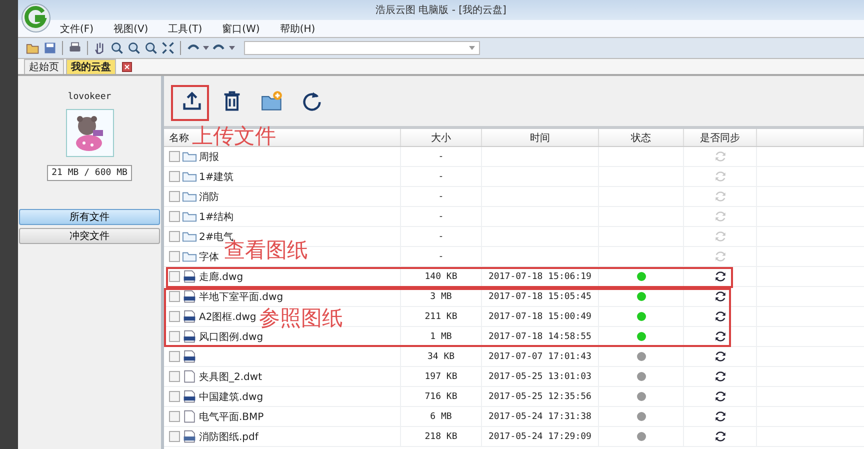 This screenshot has width=864, height=449. Describe the element at coordinates (168, 48) in the screenshot. I see `fit-screen-icon` at that location.